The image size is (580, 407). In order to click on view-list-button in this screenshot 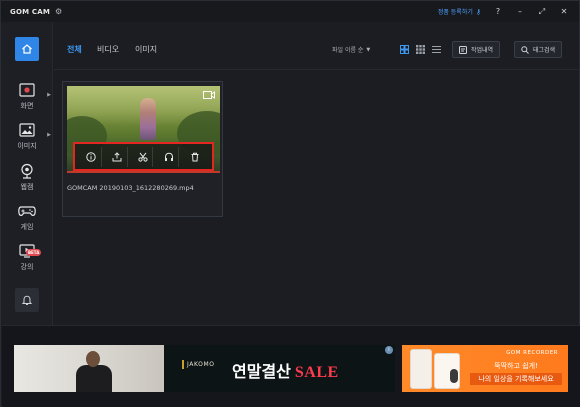, I will do `click(436, 49)`.